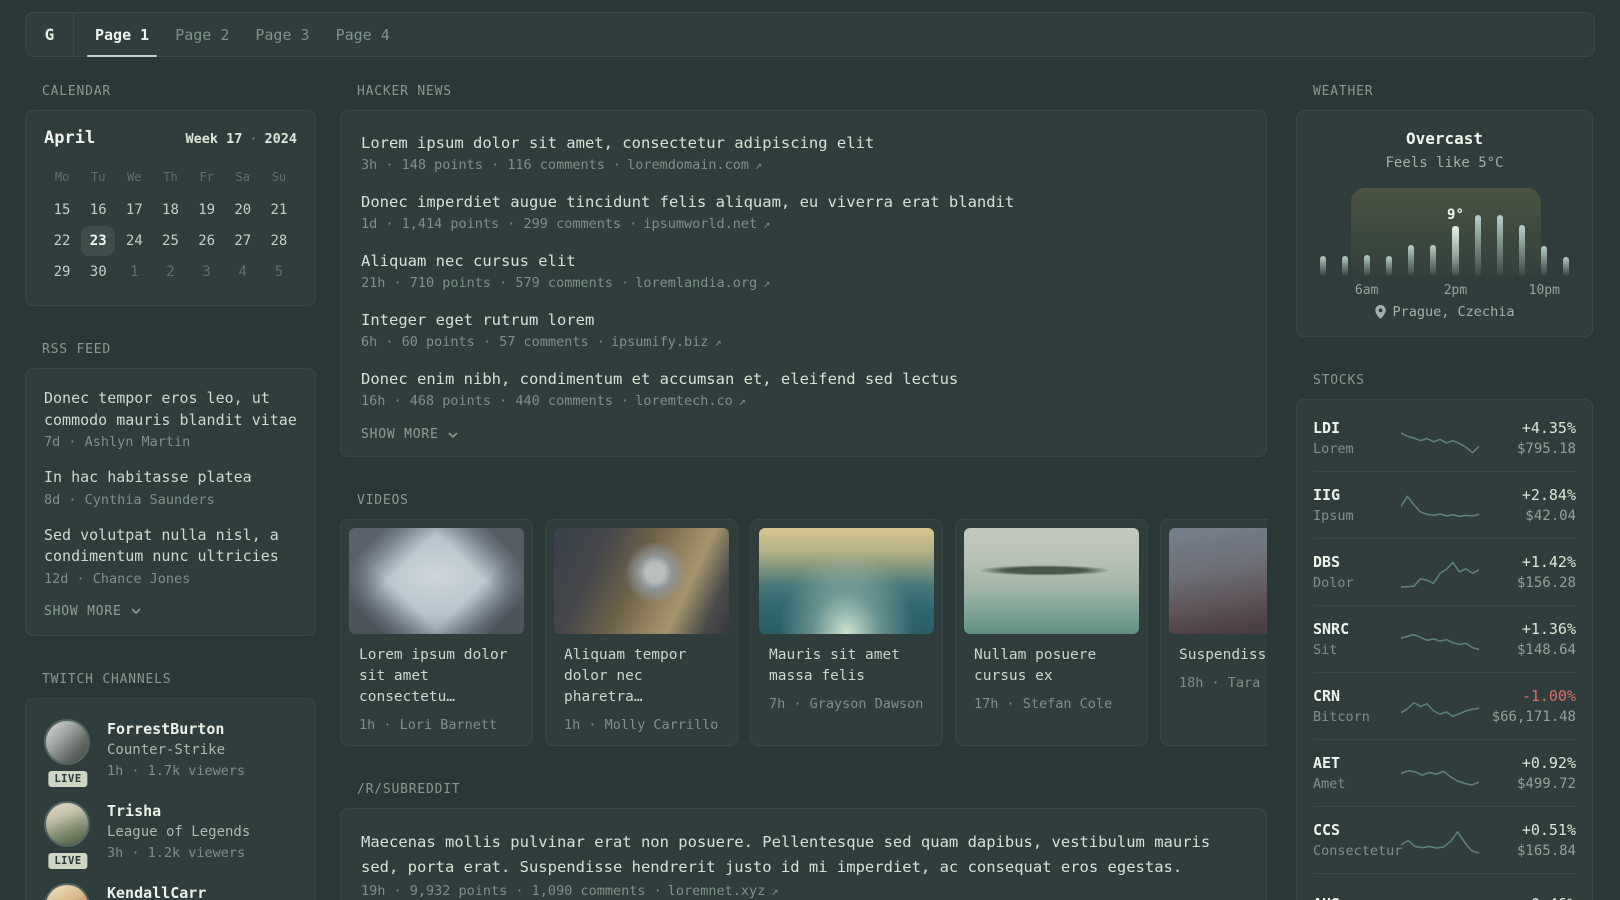  I want to click on stock-name: Lorem, so click(1333, 449).